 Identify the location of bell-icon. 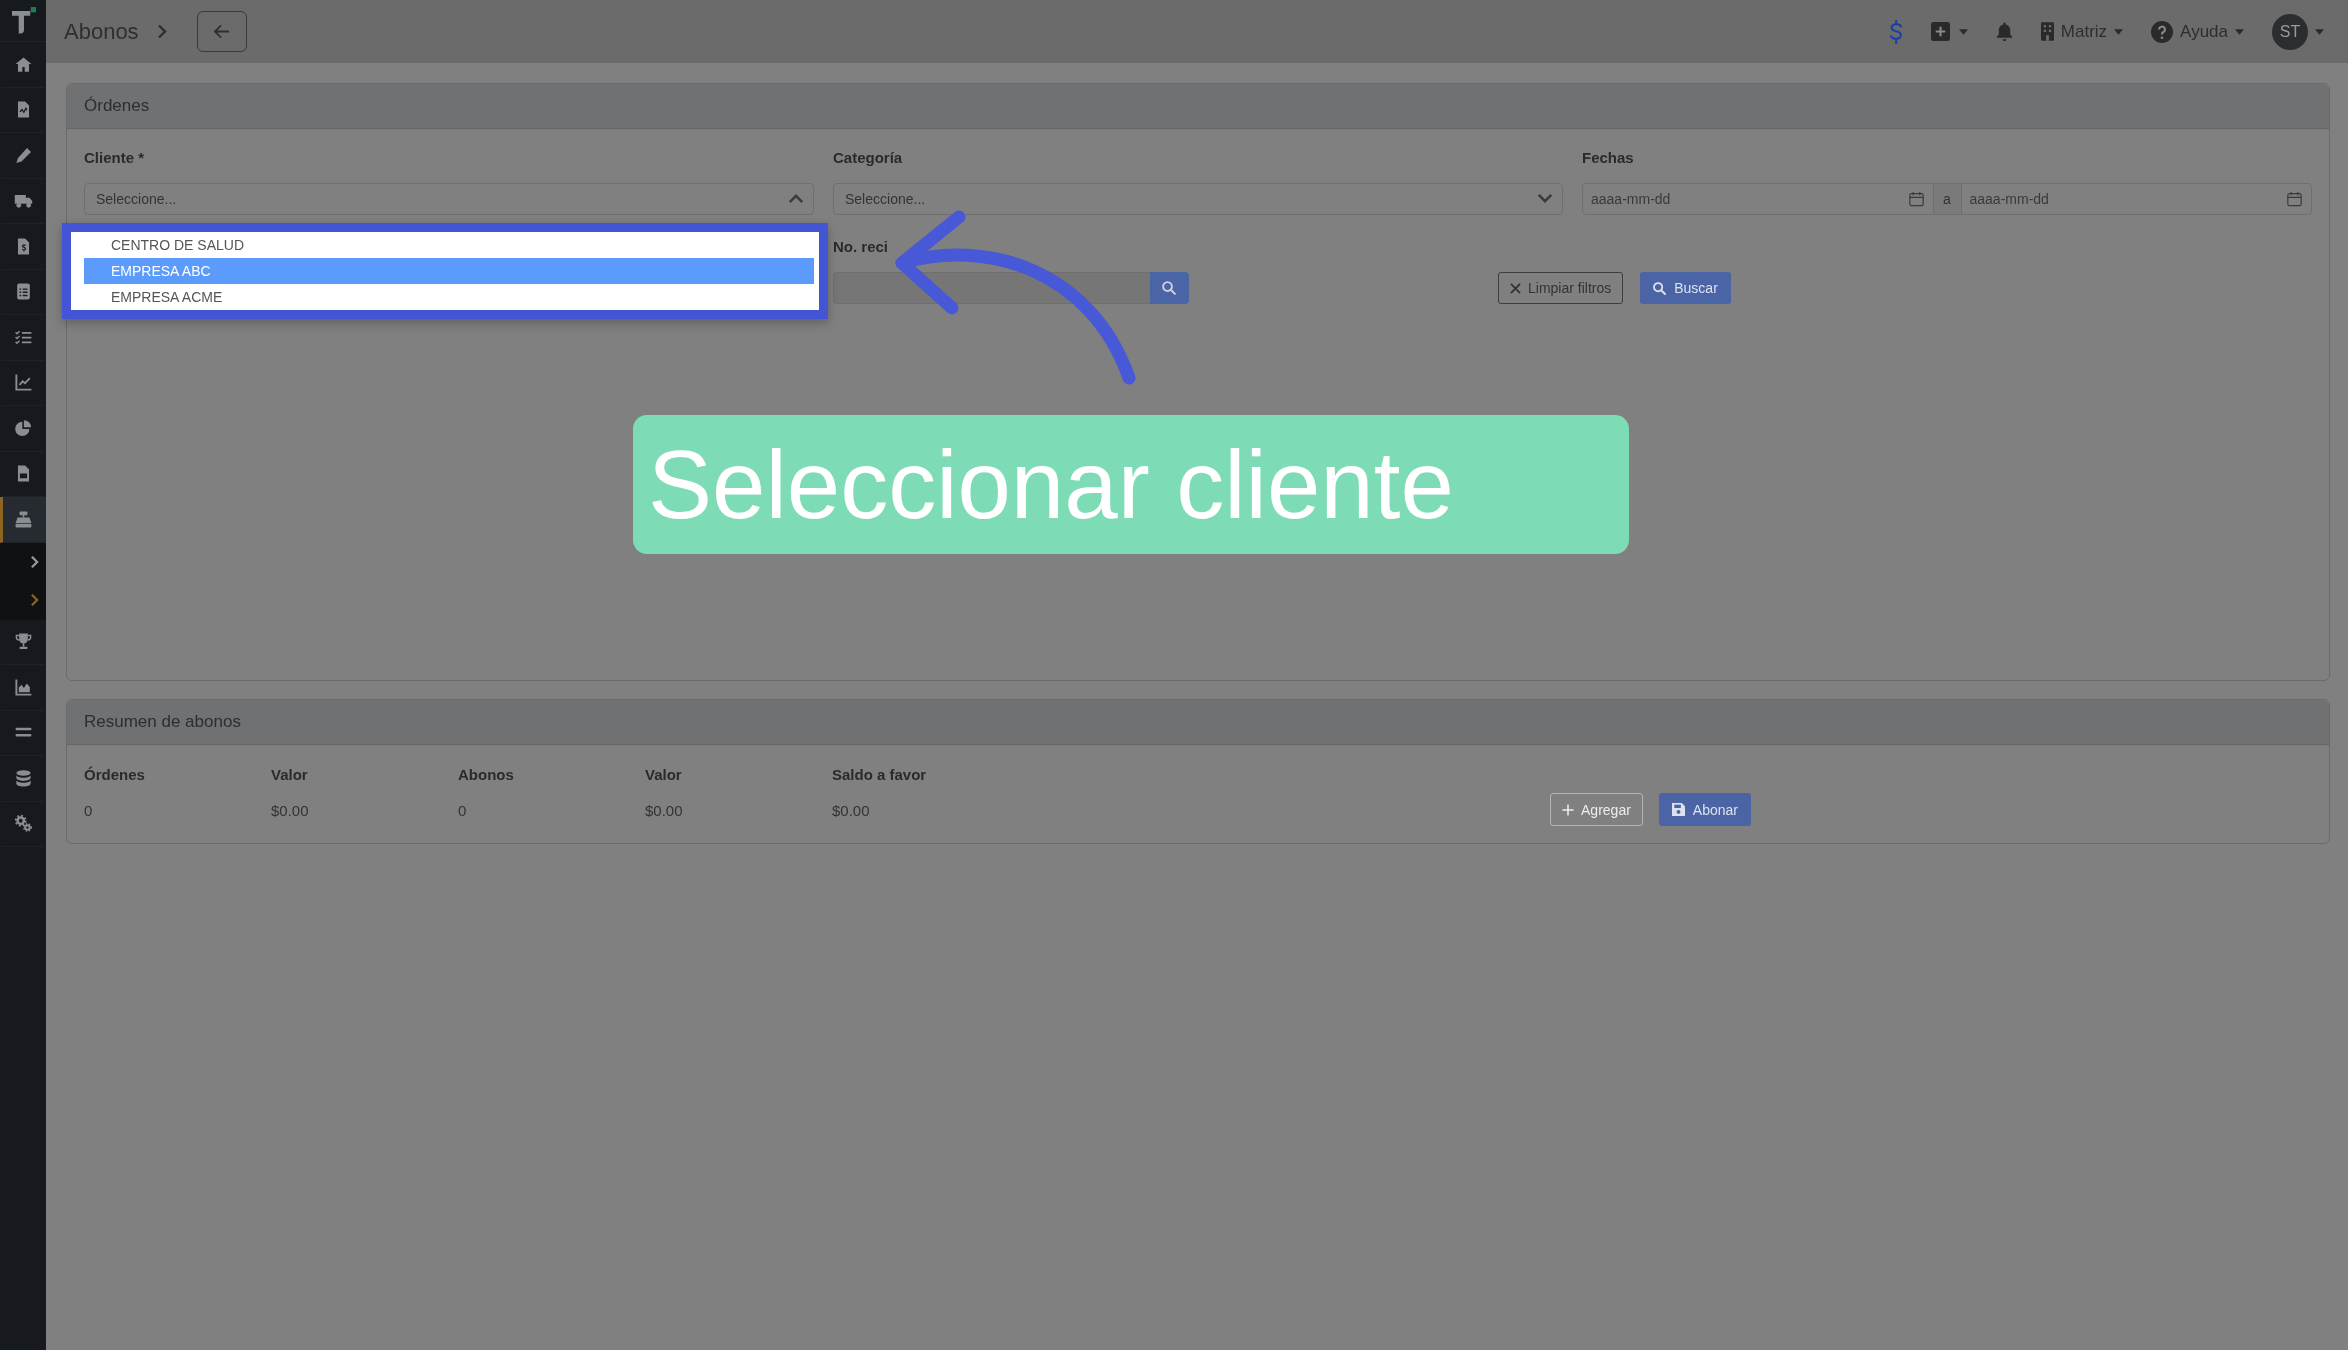
(2004, 31).